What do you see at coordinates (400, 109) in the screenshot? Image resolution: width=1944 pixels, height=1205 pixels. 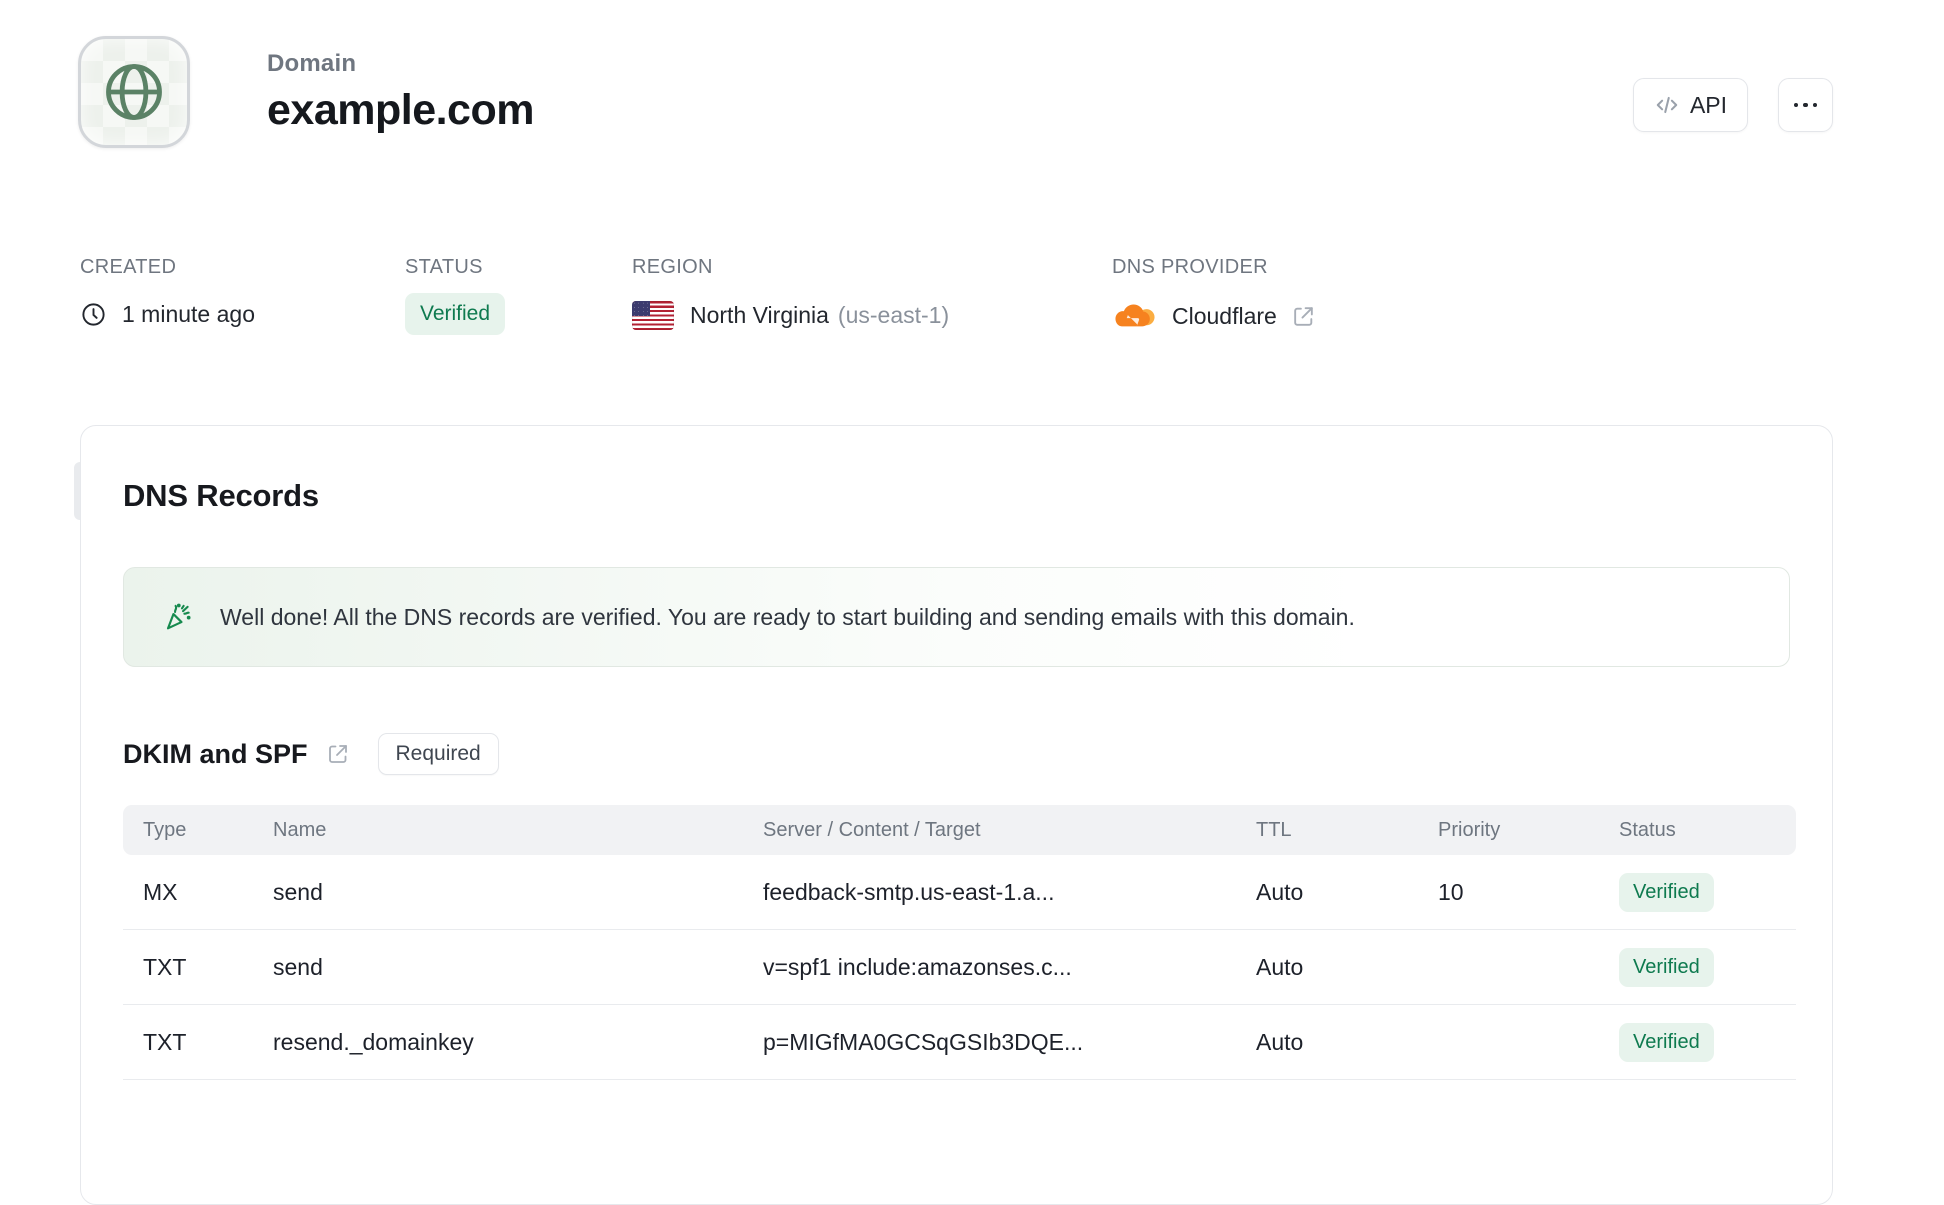 I see `page-title: example.com` at bounding box center [400, 109].